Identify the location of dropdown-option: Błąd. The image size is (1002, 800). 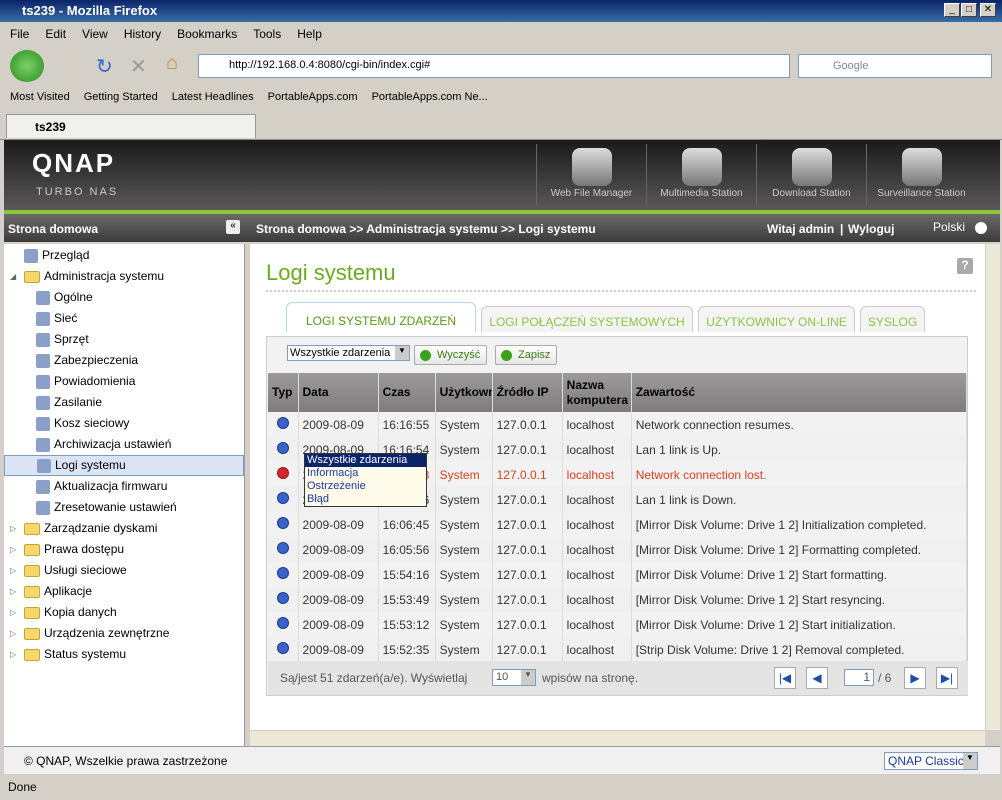
(365, 499).